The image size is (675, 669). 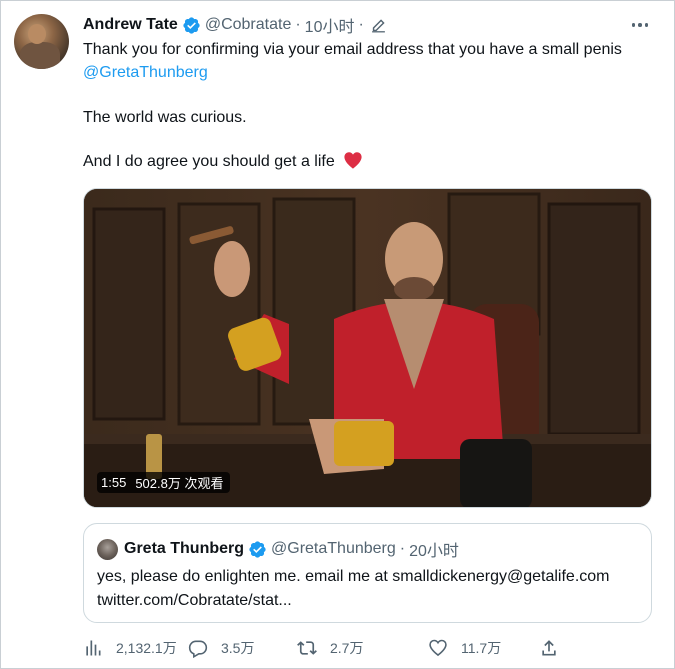 What do you see at coordinates (330, 25) in the screenshot?
I see `tweet-time: 10小时` at bounding box center [330, 25].